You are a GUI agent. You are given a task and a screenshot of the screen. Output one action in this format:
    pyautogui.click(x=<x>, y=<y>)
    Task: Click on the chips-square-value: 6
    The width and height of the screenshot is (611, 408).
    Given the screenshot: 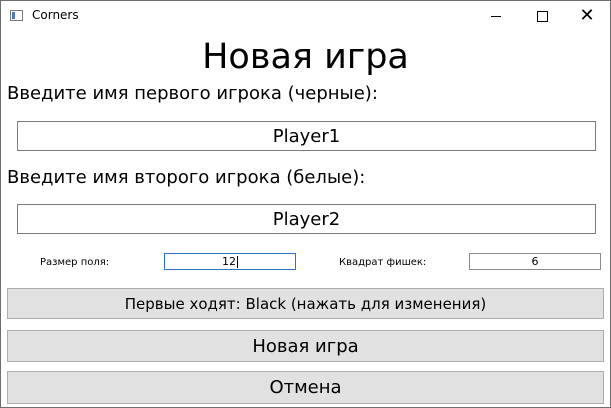 What is the action you would take?
    pyautogui.click(x=535, y=261)
    